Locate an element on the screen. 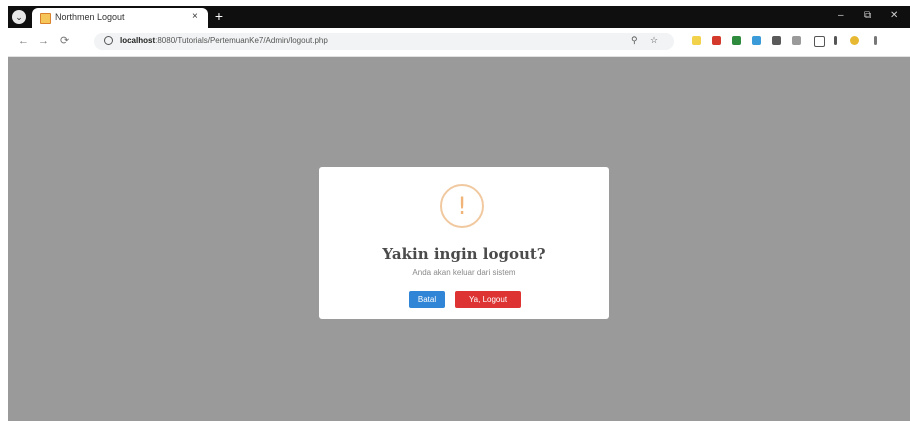  tab-title: Northmen Logout is located at coordinates (90, 17).